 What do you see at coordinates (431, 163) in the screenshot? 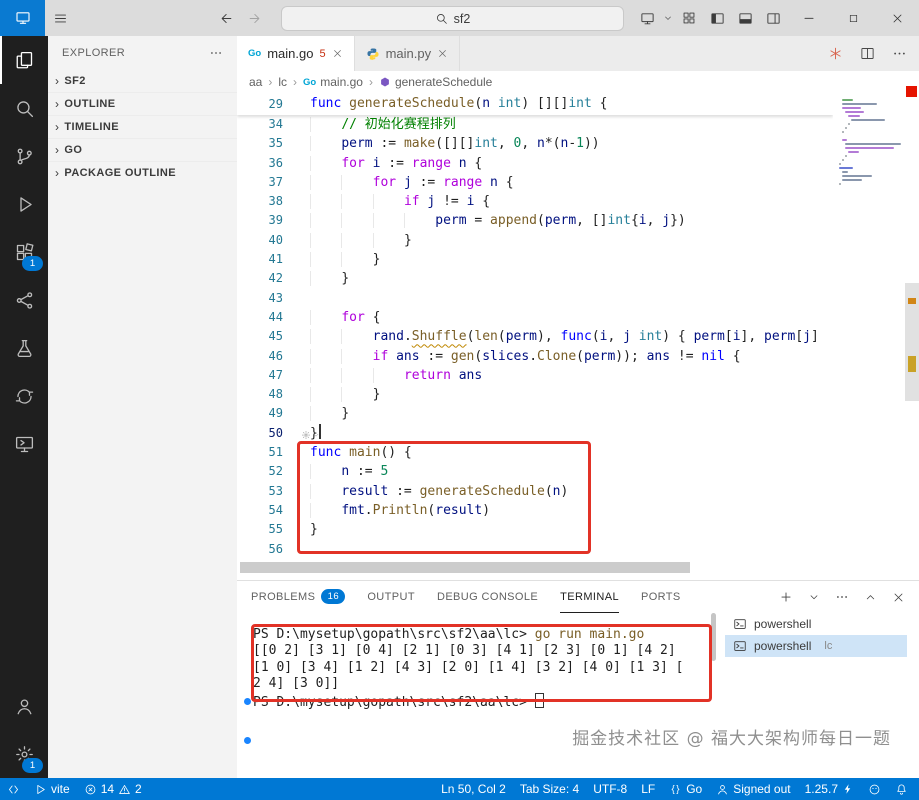
I see `code-token: range` at bounding box center [431, 163].